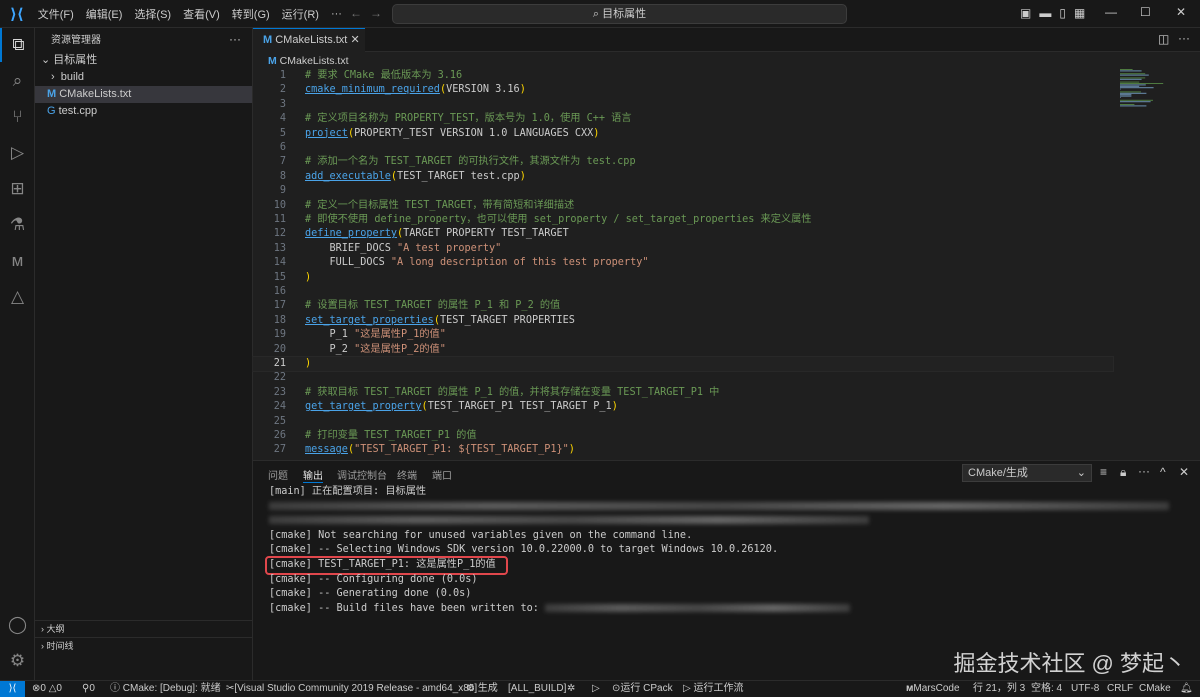  Describe the element at coordinates (683, 350) in the screenshot. I see `code-line: 20 P_2 "这是属性P_2的值"` at that location.